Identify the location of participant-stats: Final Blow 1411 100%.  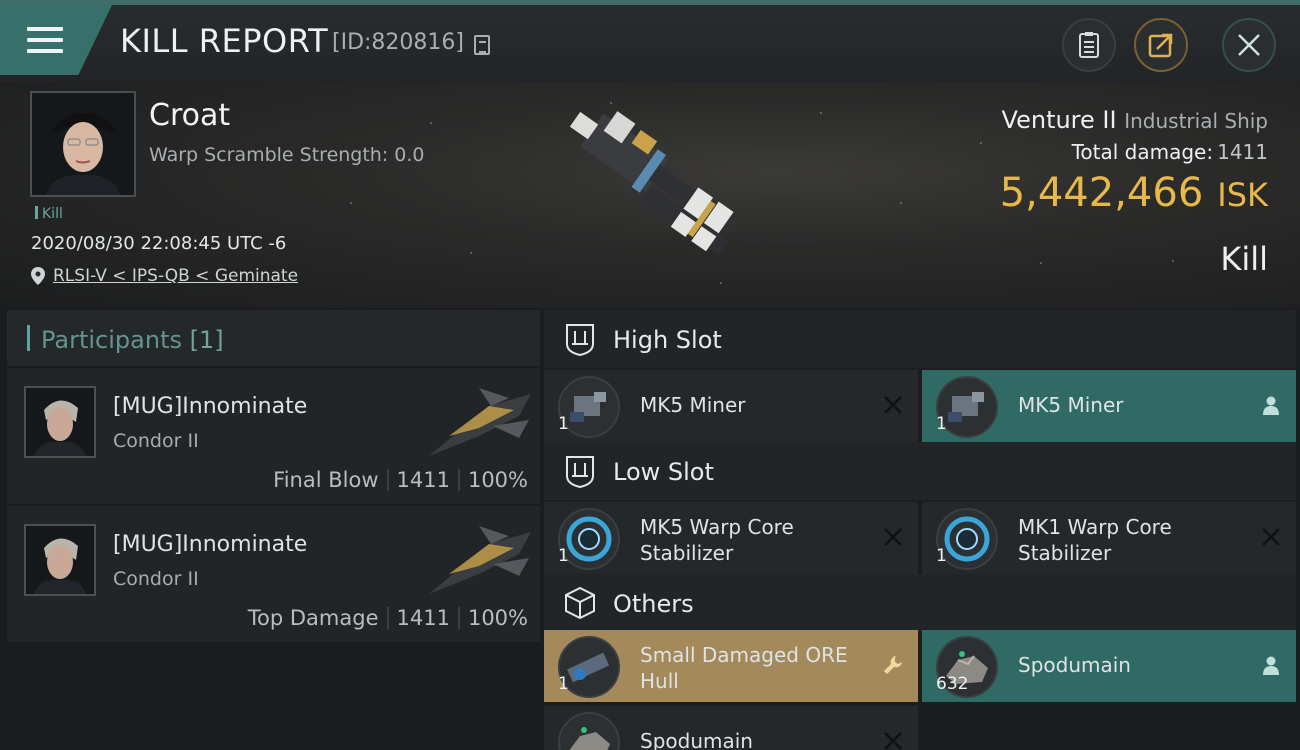
(400, 480).